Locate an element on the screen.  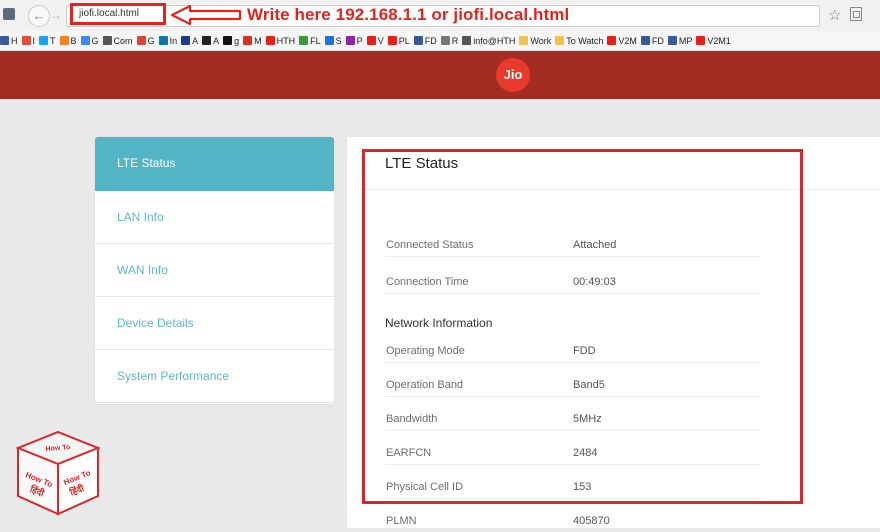
forward-button: → is located at coordinates (57, 15).